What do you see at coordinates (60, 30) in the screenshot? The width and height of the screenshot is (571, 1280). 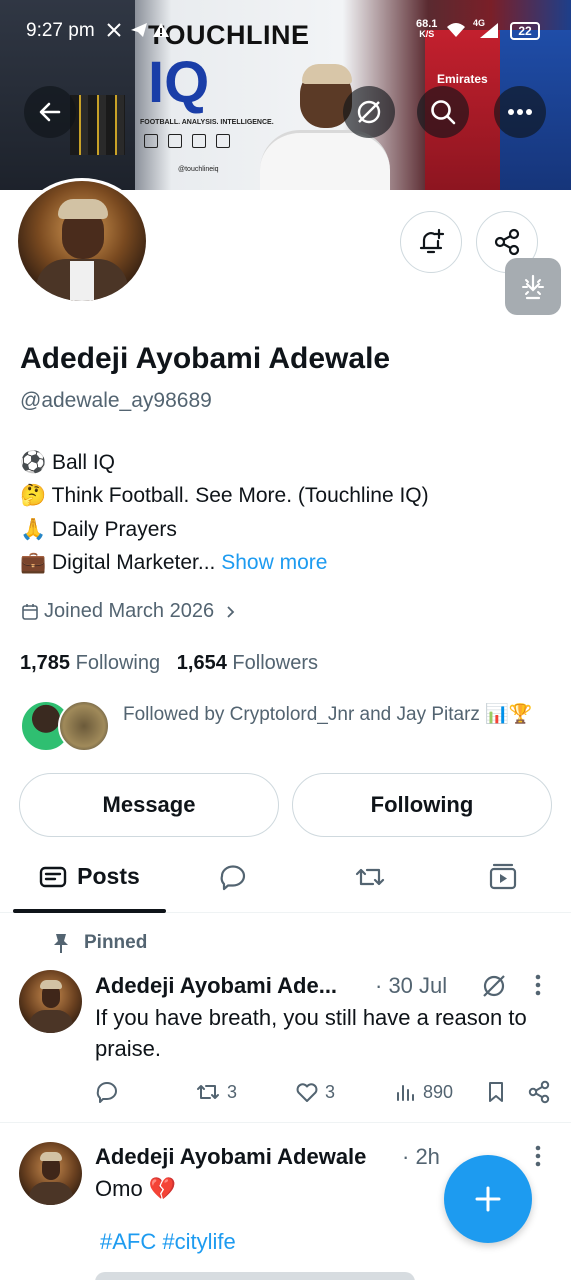 I see `status-time: 9:27 pm` at bounding box center [60, 30].